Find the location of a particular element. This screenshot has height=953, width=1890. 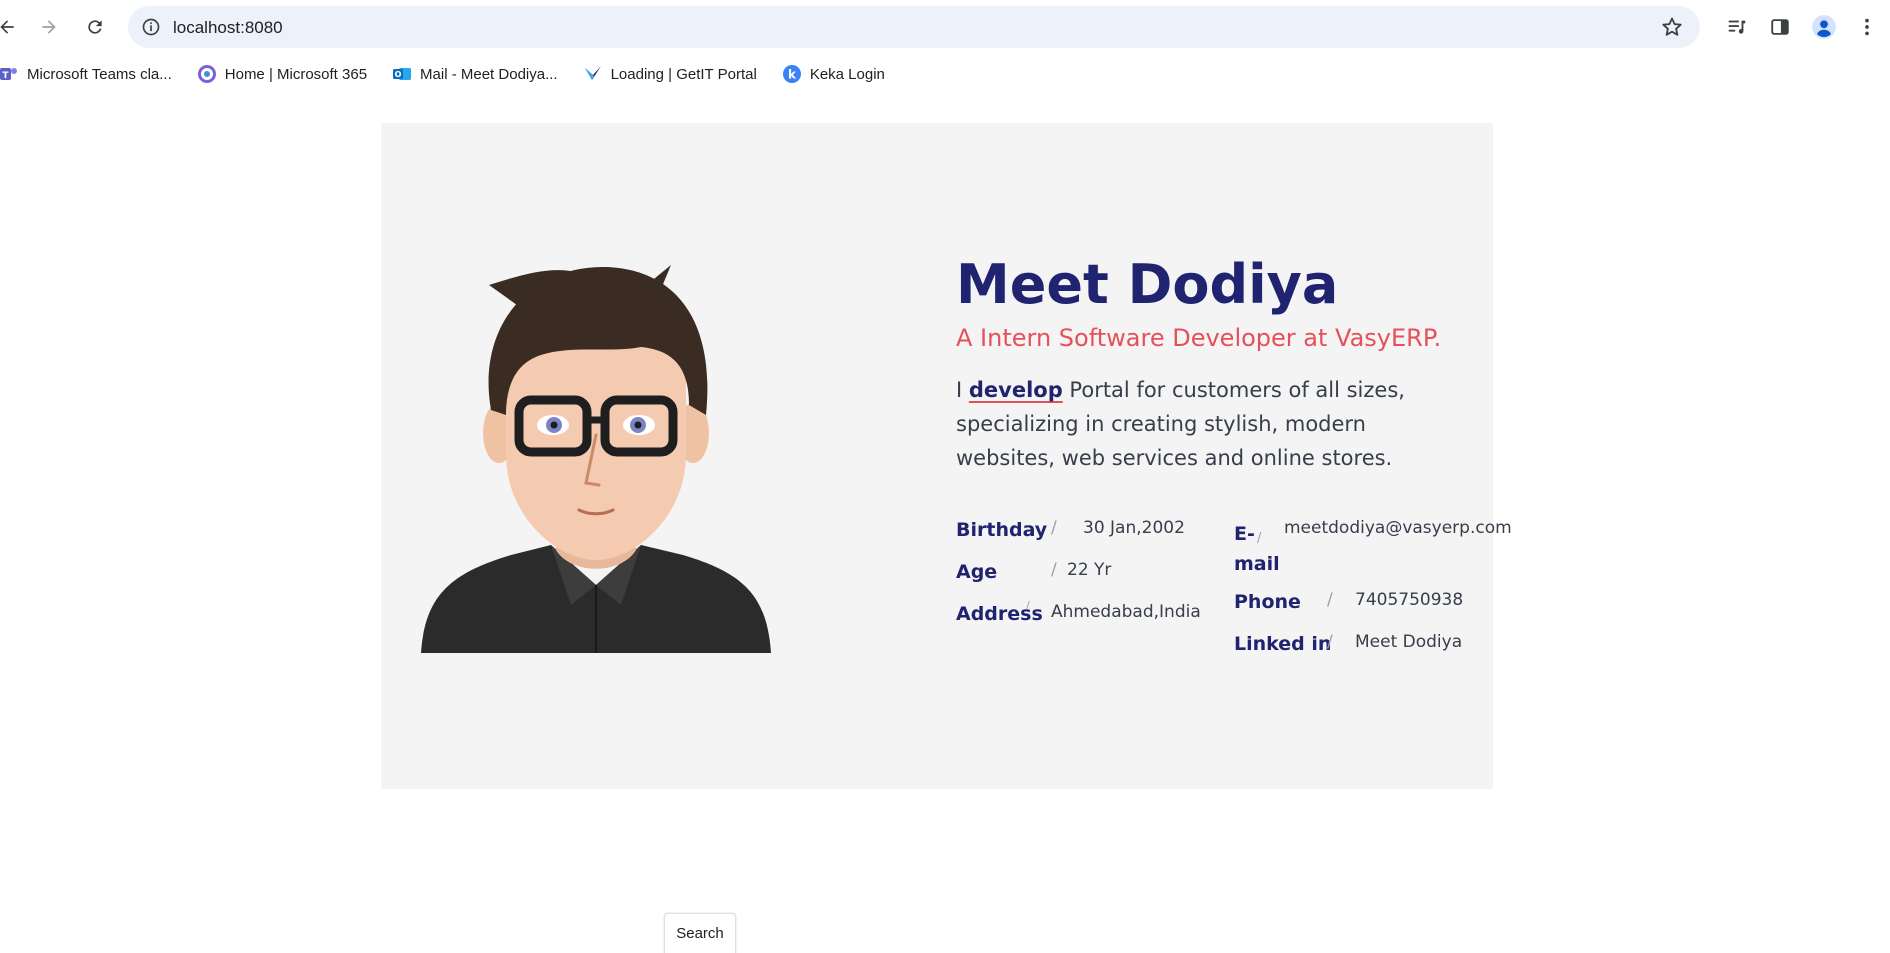

bookmark-label: Home | Microsoft 365 is located at coordinates (296, 74).